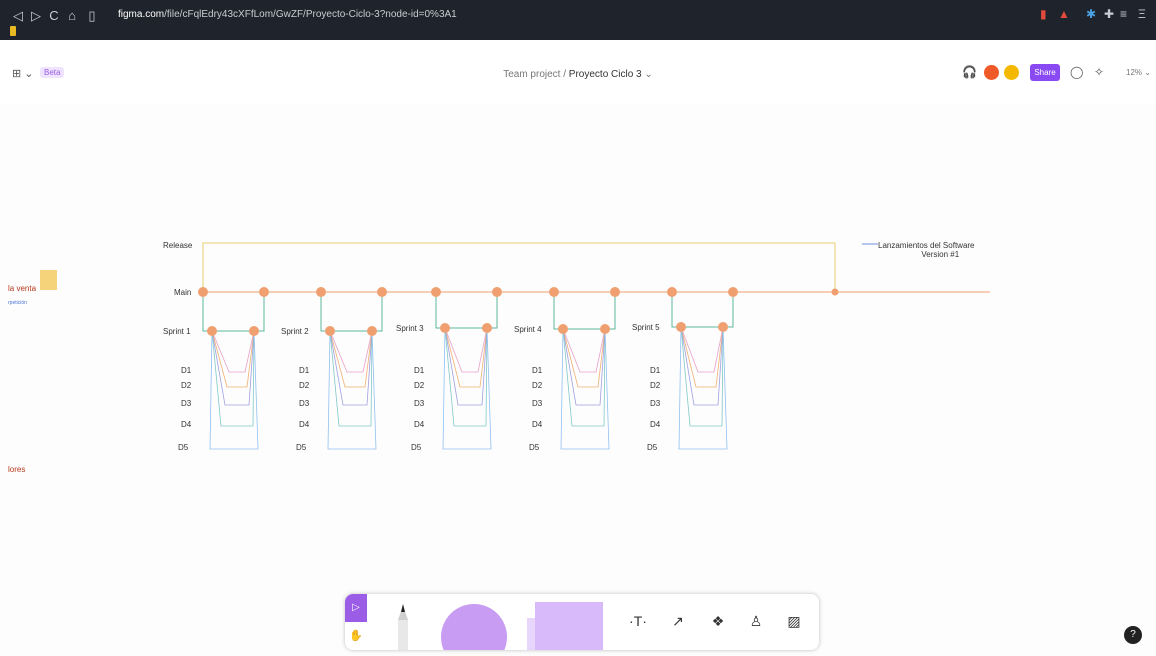 This screenshot has height=656, width=1156. What do you see at coordinates (528, 329) in the screenshot?
I see `sprint-label: Sprint 4` at bounding box center [528, 329].